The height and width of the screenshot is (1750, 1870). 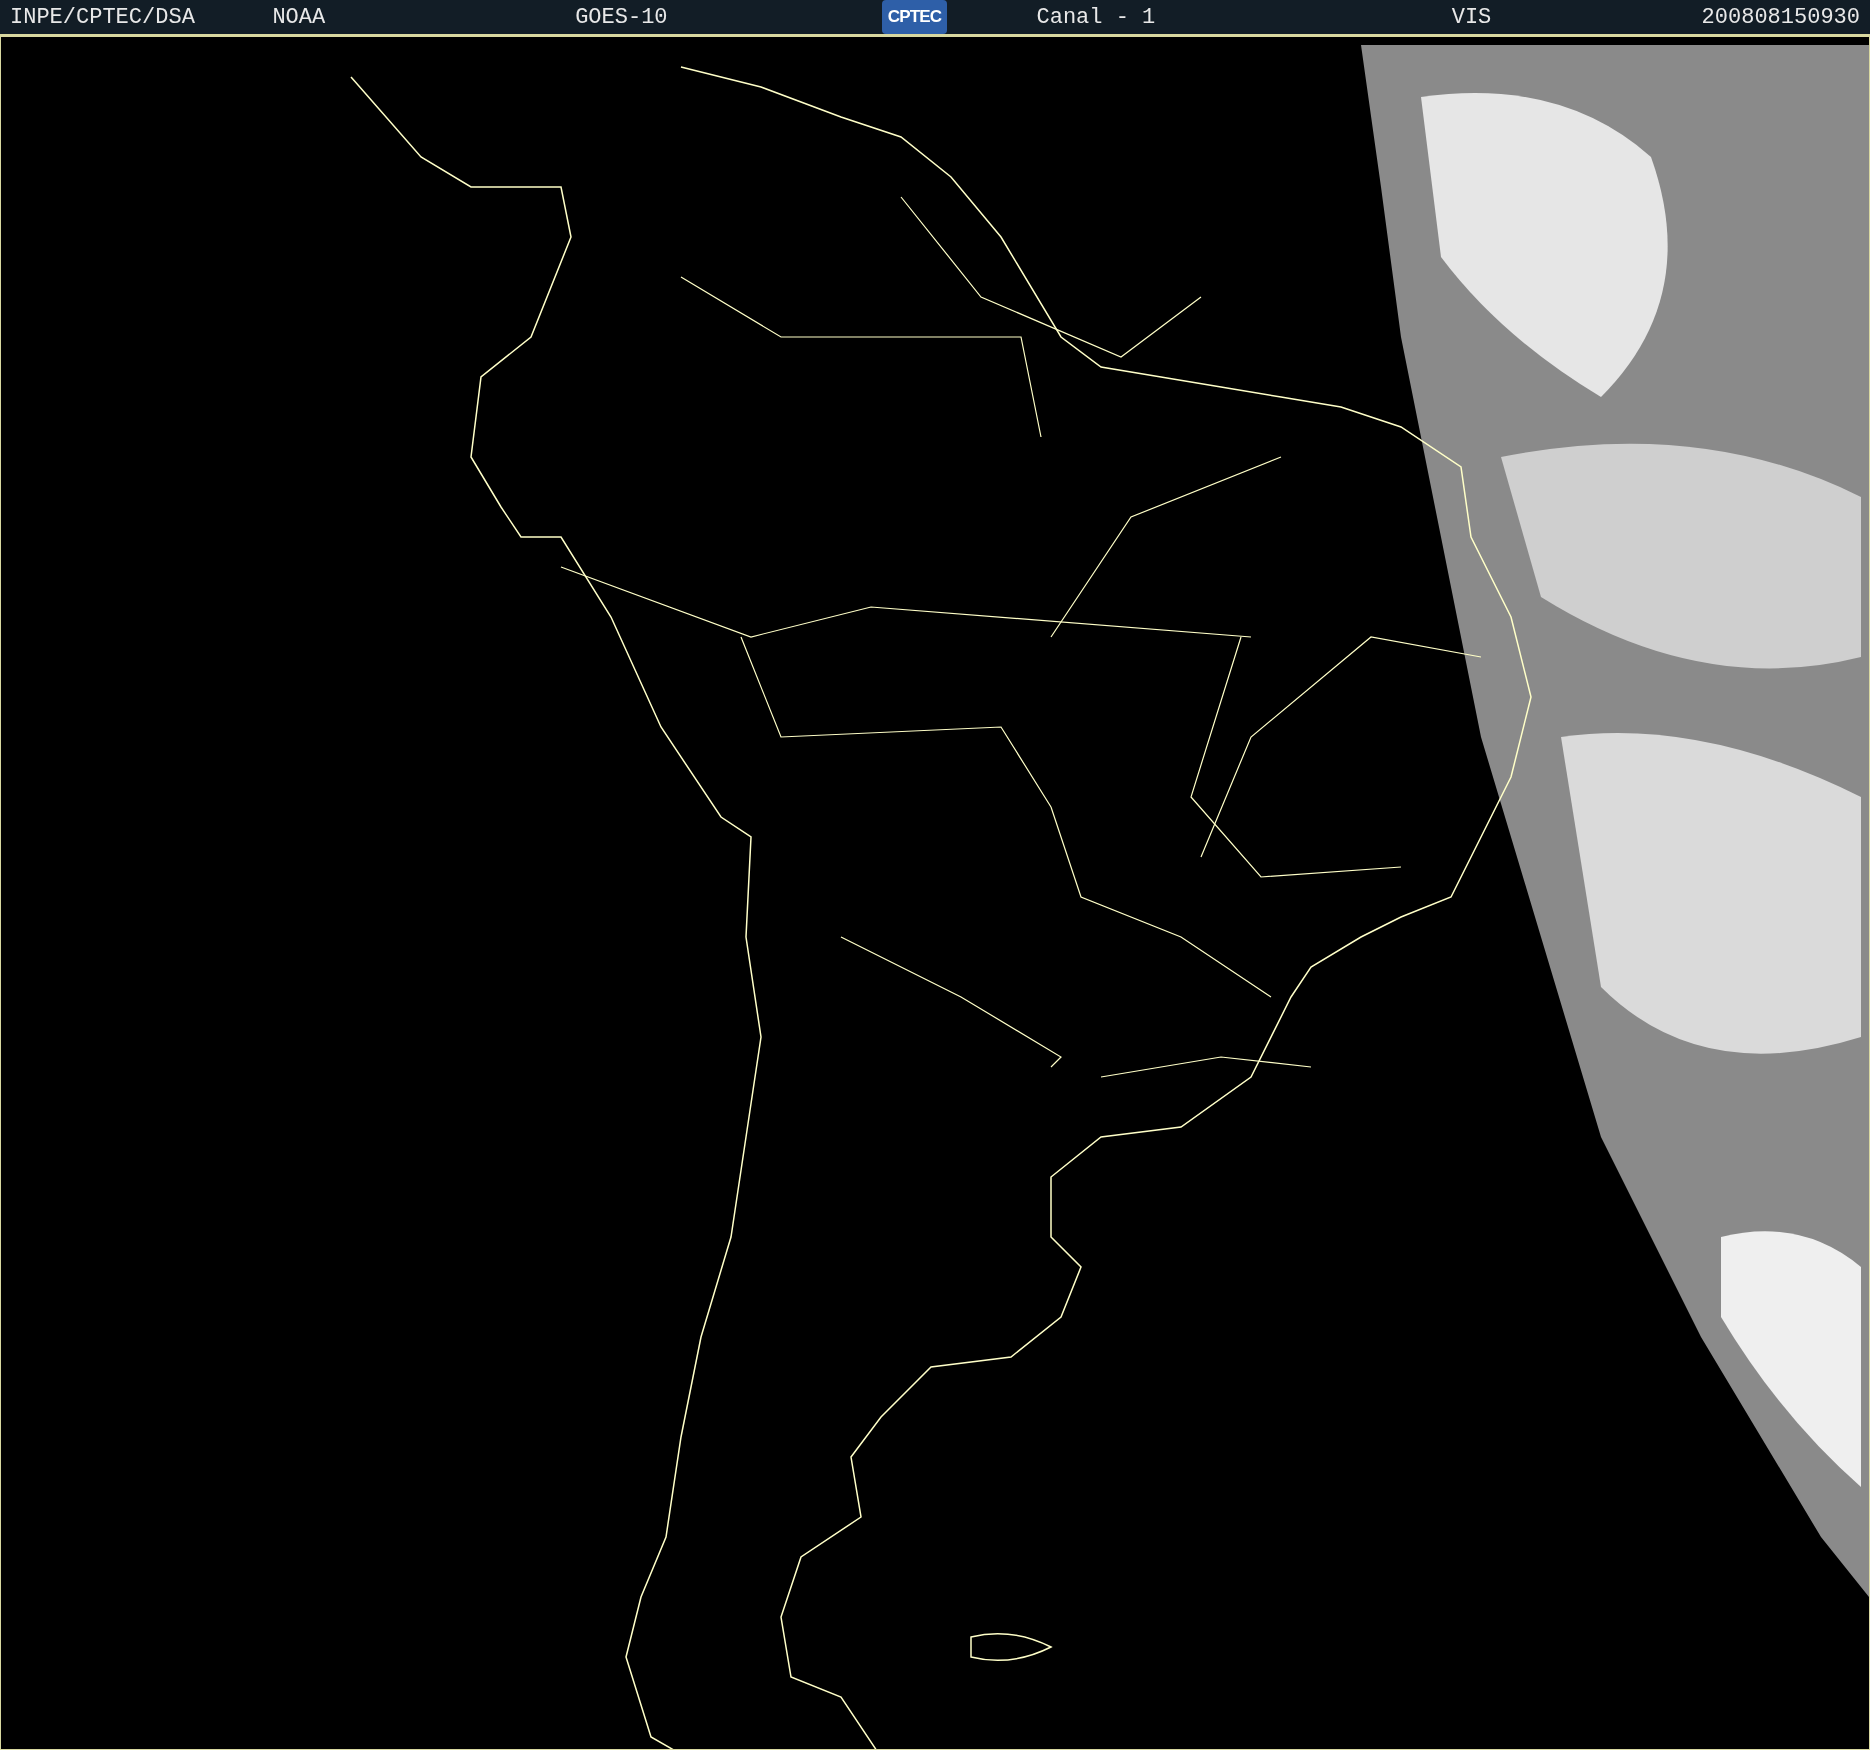 What do you see at coordinates (1096, 17) in the screenshot?
I see `header-label: Canal - 1` at bounding box center [1096, 17].